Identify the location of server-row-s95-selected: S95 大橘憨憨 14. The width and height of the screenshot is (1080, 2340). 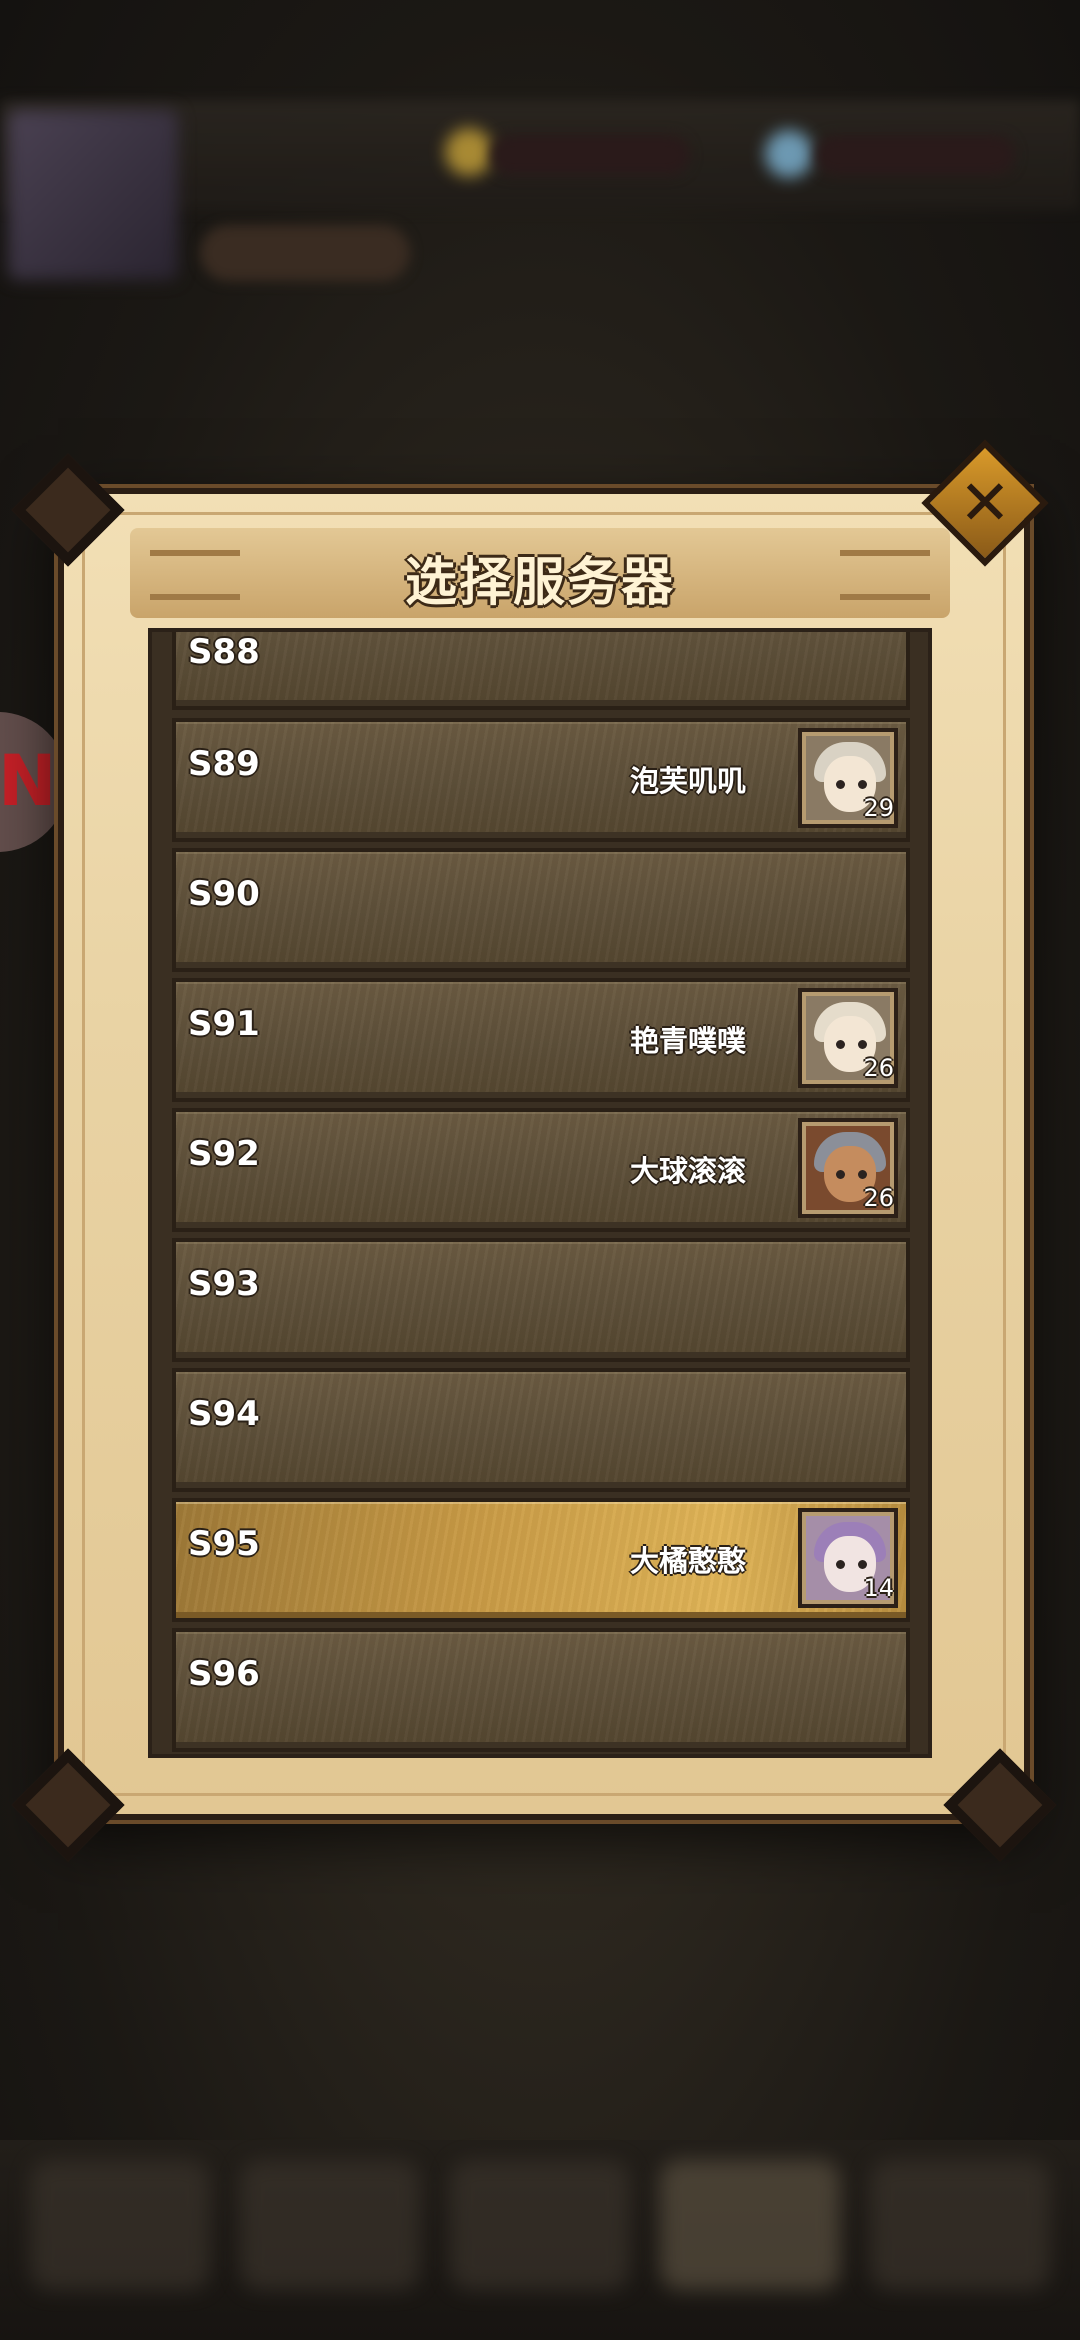
(541, 1560).